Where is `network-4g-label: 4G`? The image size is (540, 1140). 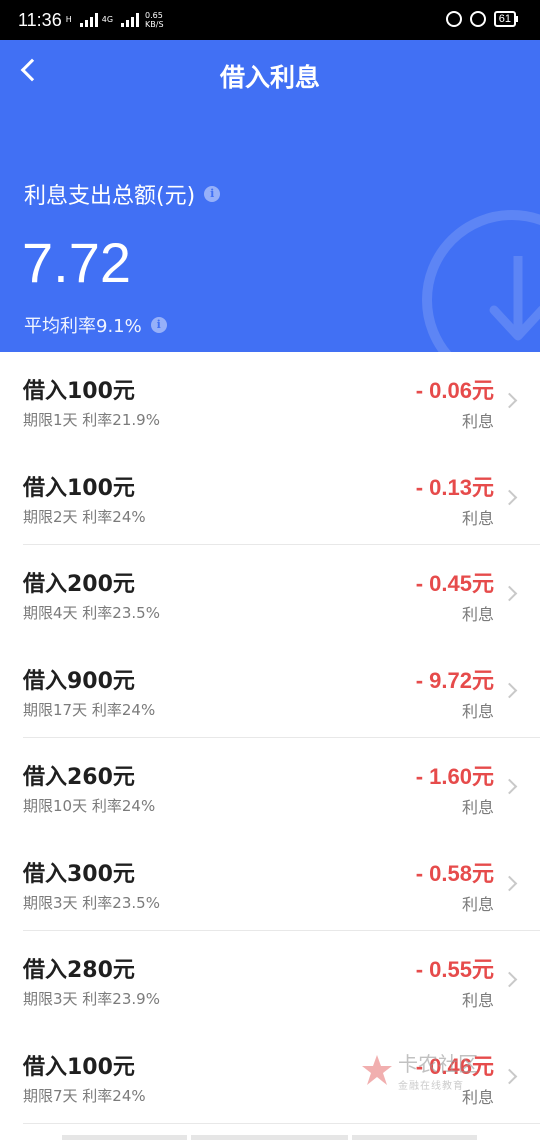 network-4g-label: 4G is located at coordinates (107, 19).